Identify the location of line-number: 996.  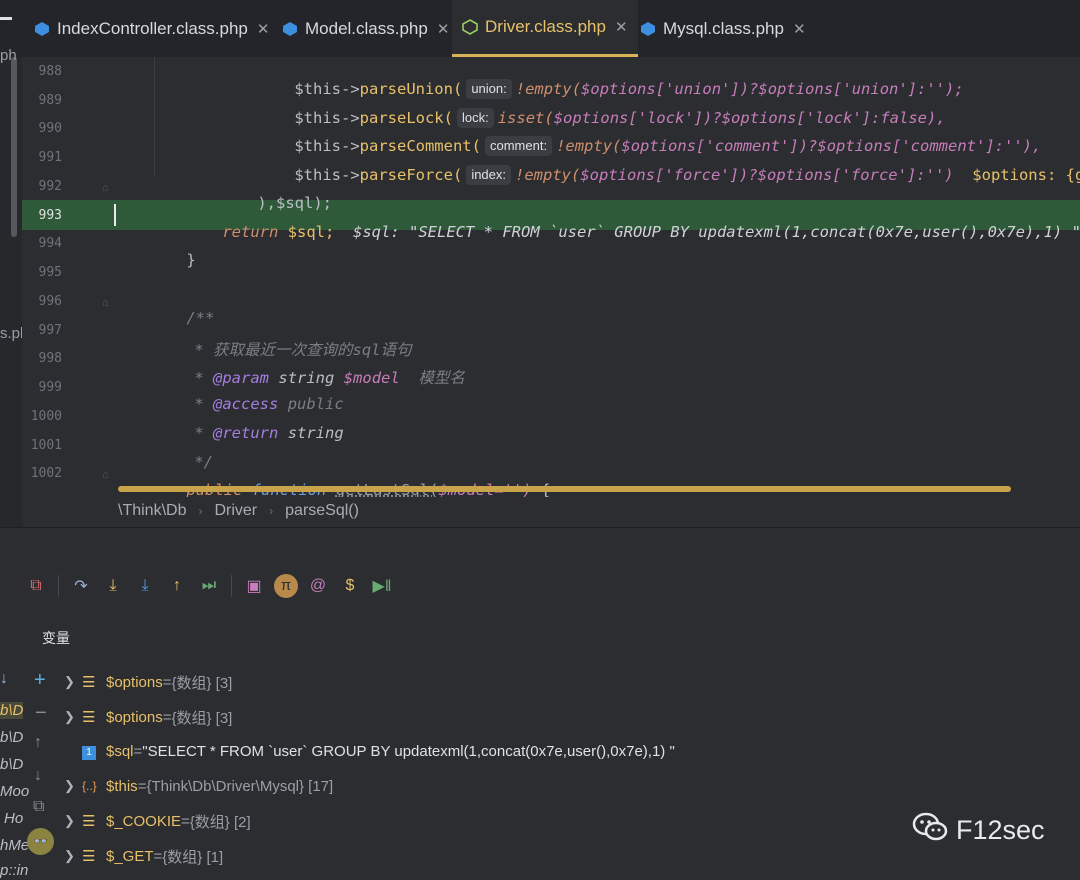
(50, 301).